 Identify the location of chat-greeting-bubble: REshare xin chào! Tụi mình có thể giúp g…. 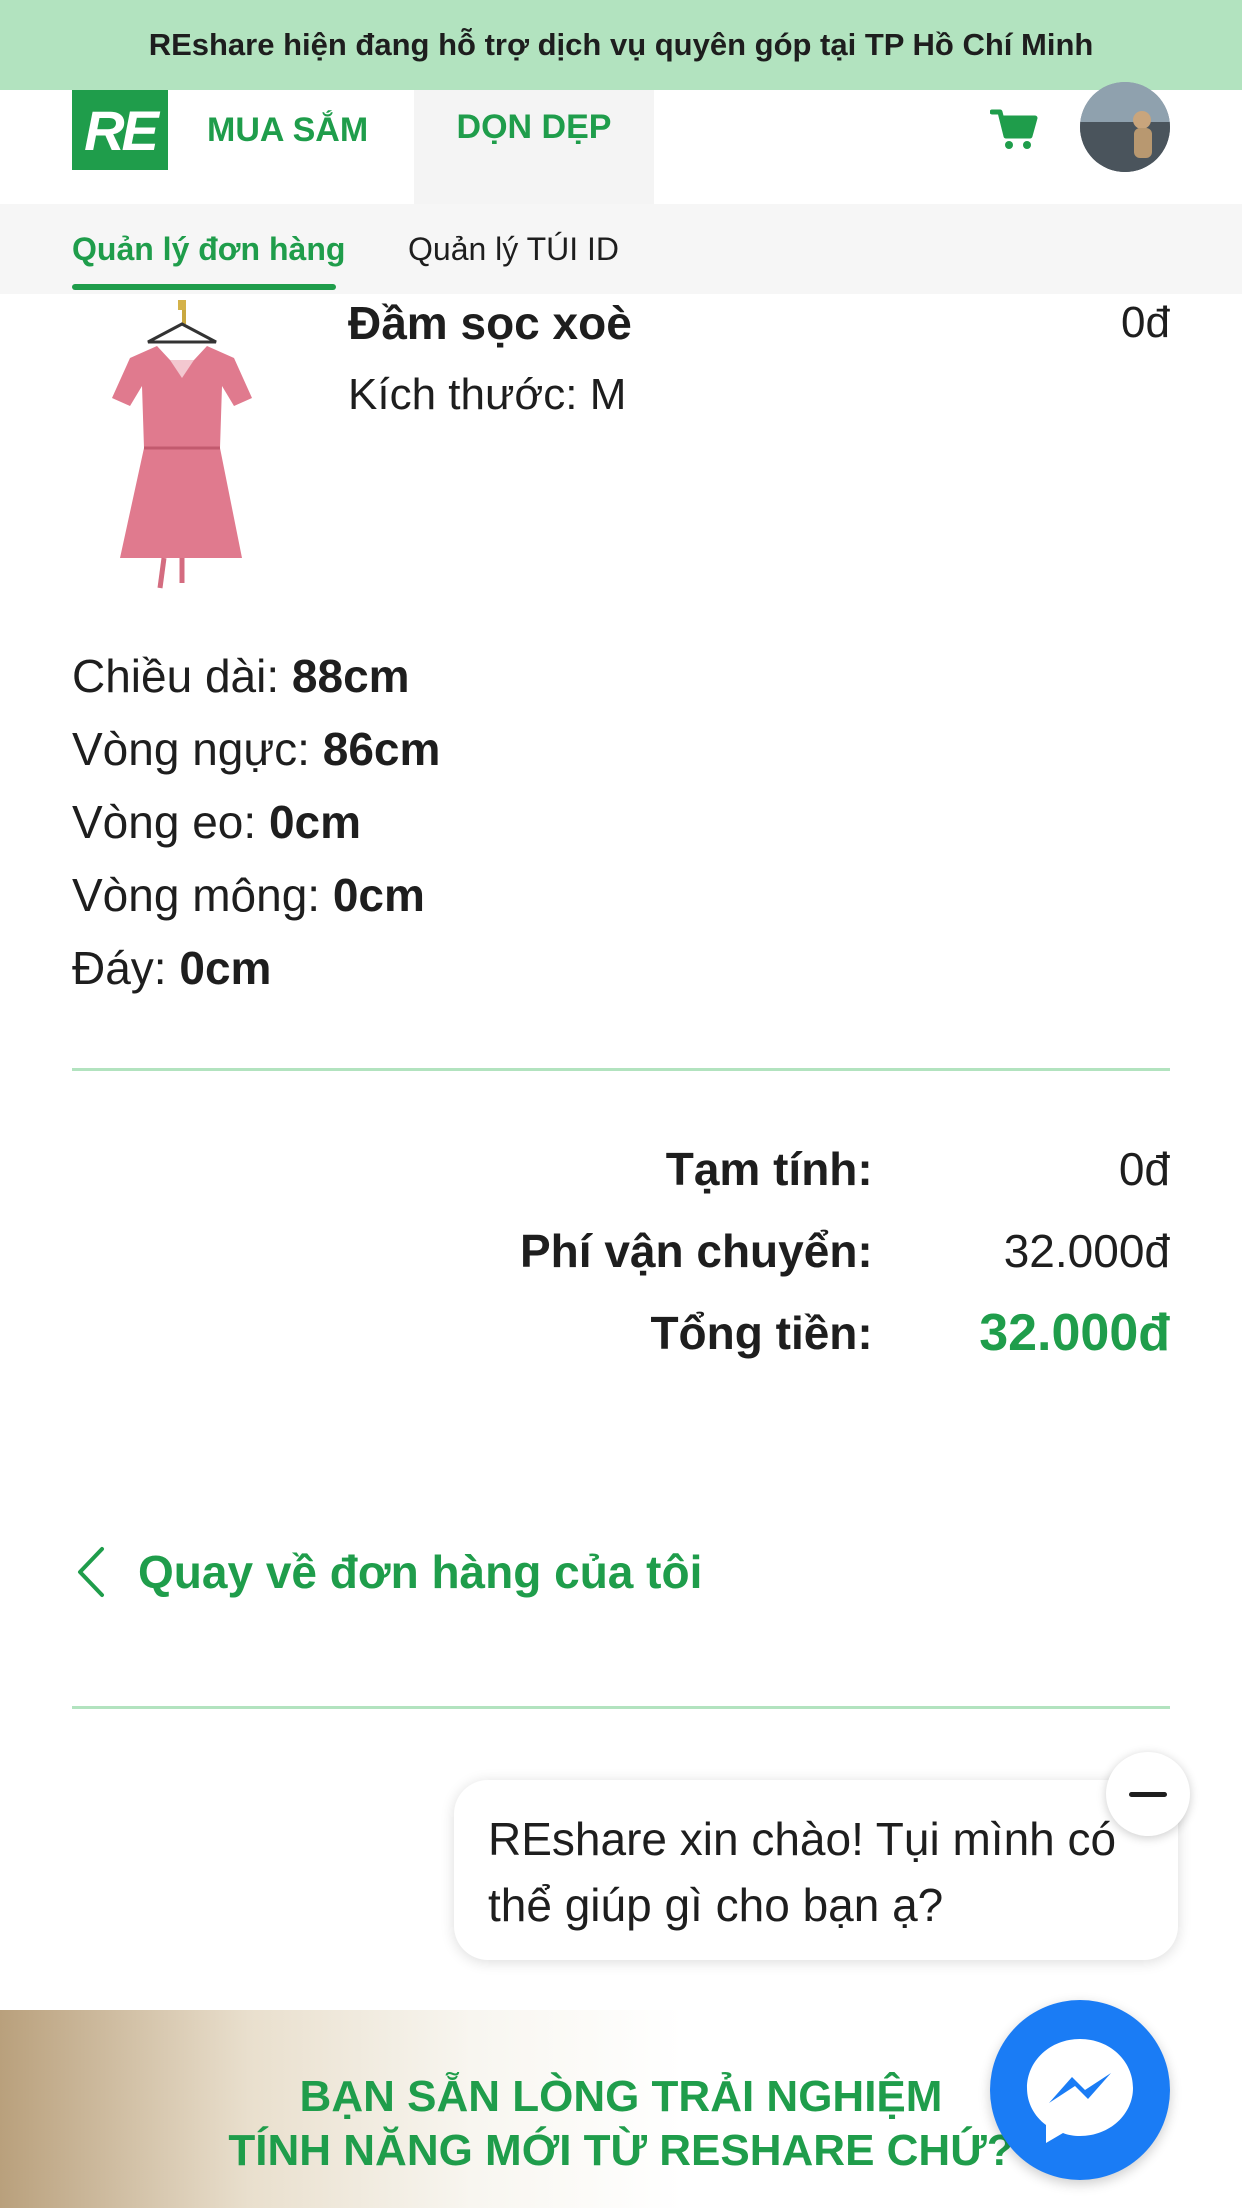
(816, 1870).